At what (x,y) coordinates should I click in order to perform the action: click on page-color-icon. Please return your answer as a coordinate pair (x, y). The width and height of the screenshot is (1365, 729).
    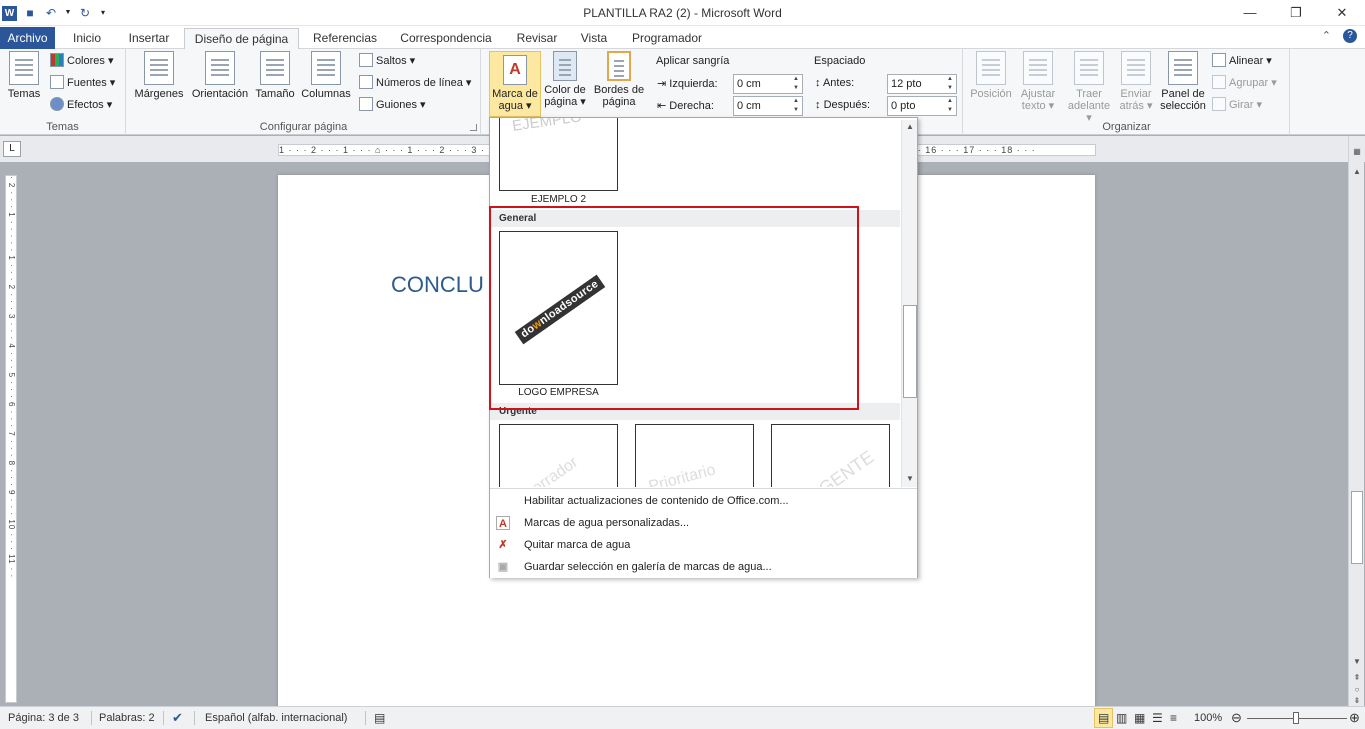
    Looking at the image, I should click on (565, 66).